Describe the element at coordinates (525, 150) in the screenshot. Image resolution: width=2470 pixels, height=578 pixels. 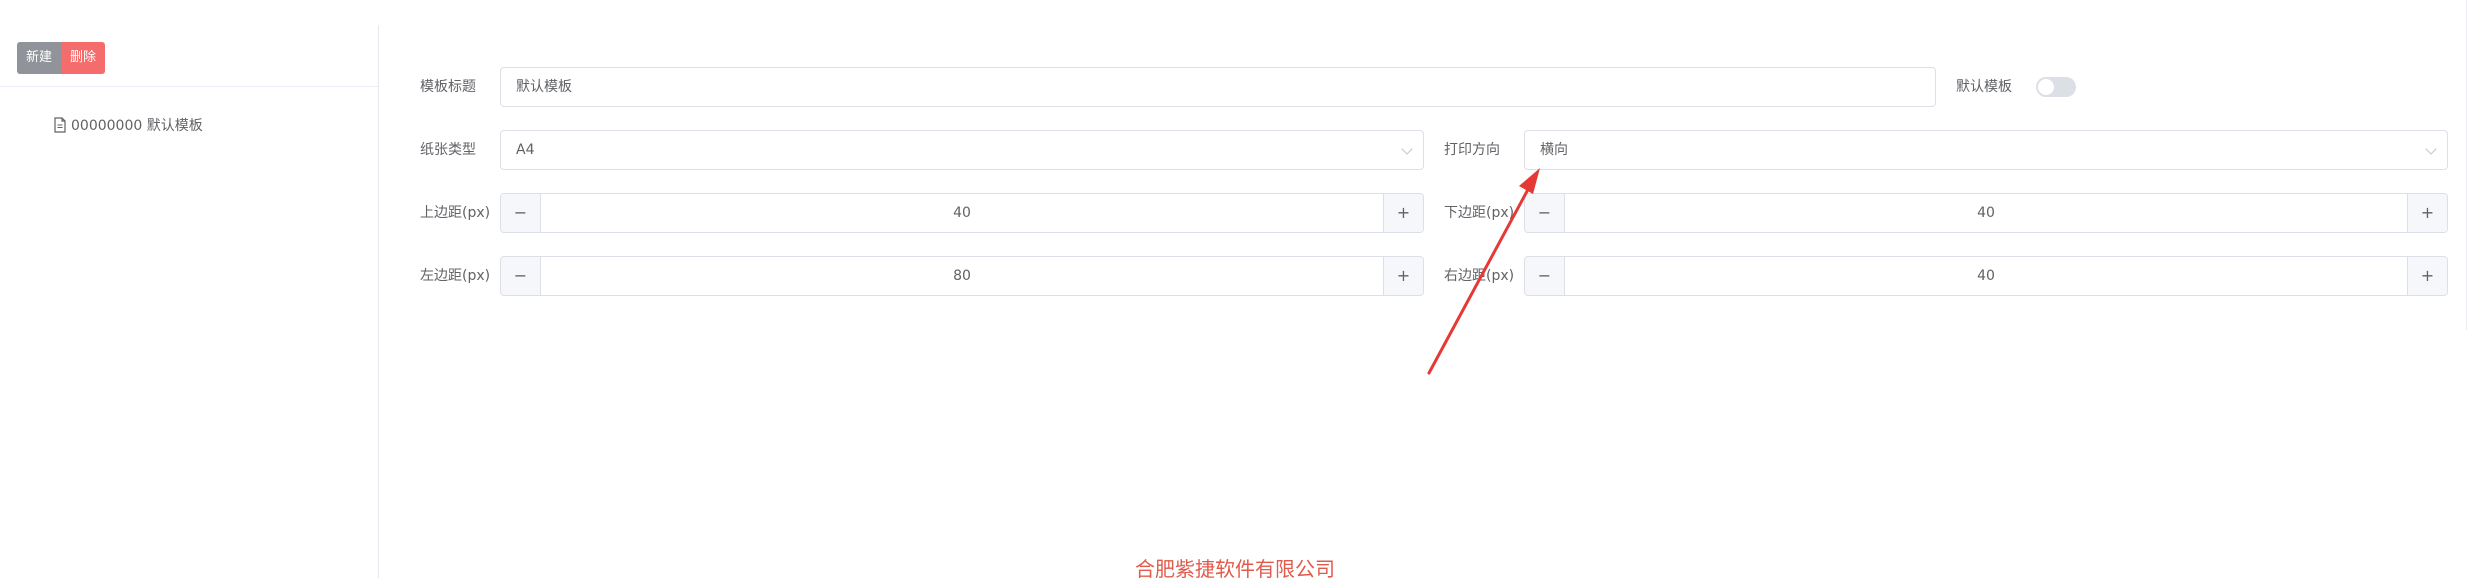
I see `paper-type-value: A4` at that location.